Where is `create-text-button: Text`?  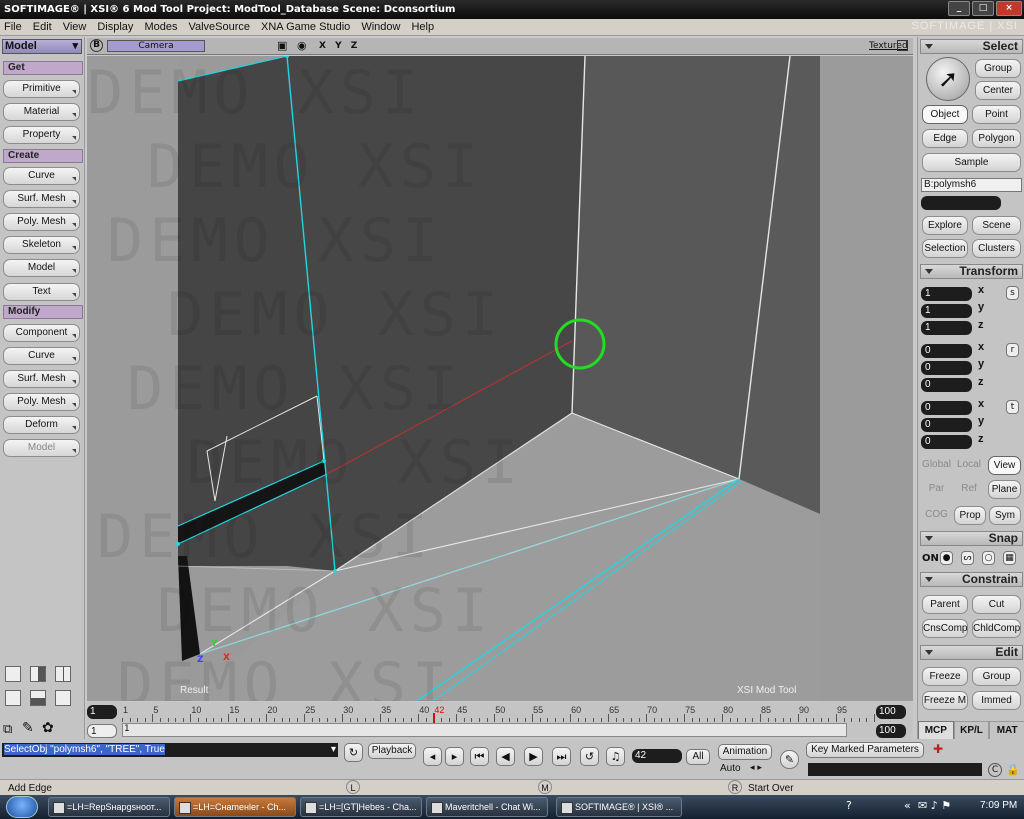 create-text-button: Text is located at coordinates (41, 292).